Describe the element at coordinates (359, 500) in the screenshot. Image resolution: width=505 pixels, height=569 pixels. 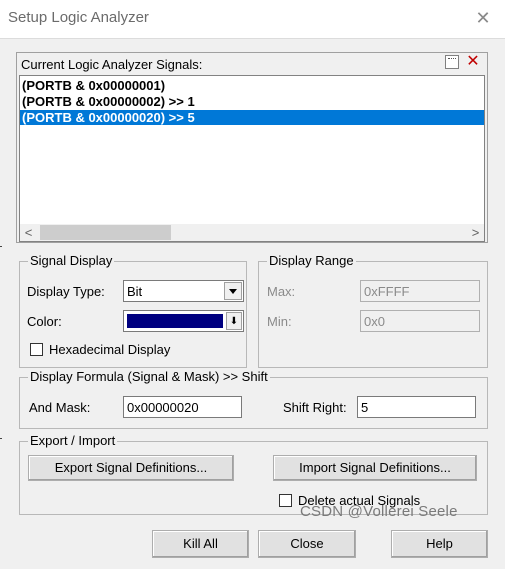
I see `delete-signals-label: Delete actual Signals` at that location.